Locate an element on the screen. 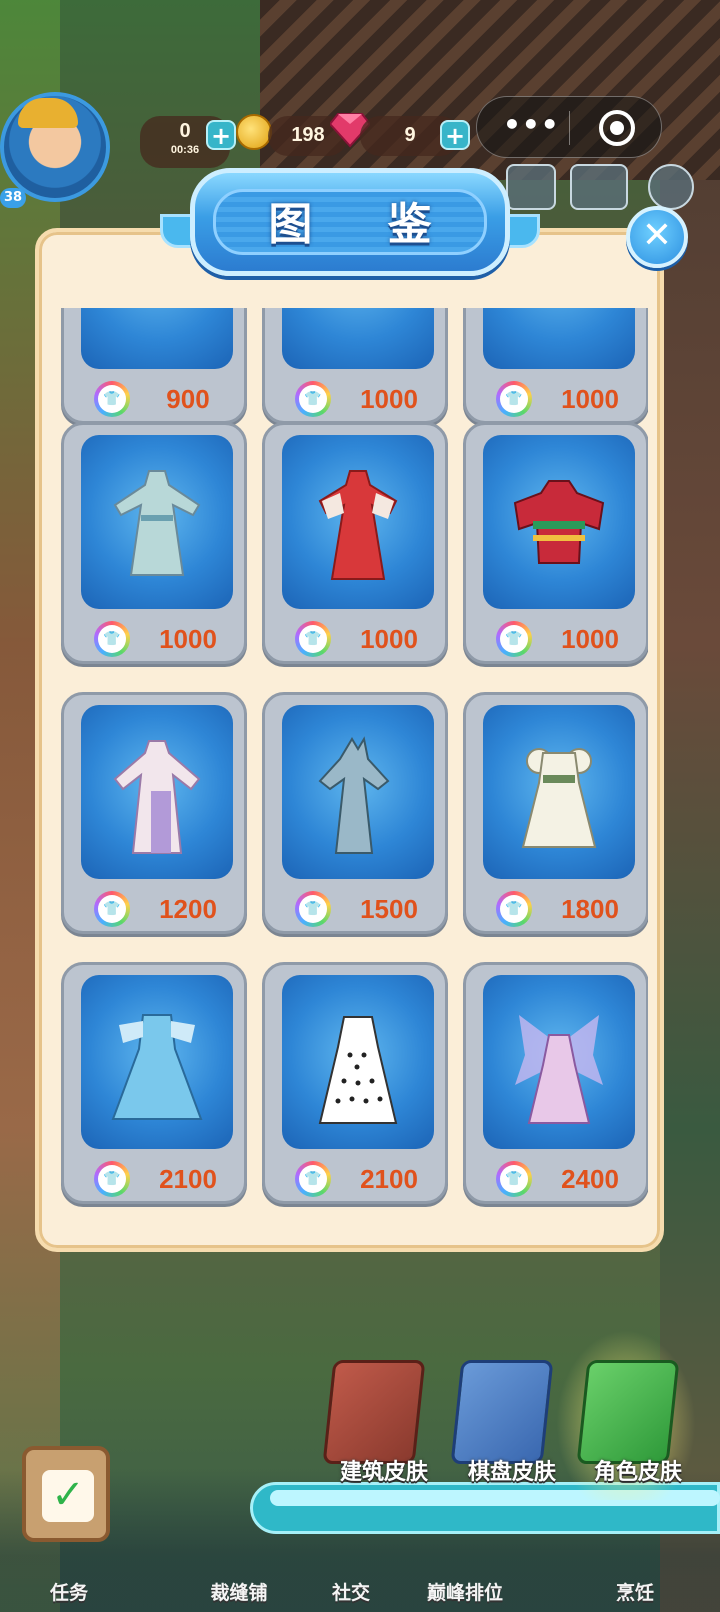 The width and height of the screenshot is (720, 1612). tab-character-skin: 角色皮肤 is located at coordinates (633, 1430).